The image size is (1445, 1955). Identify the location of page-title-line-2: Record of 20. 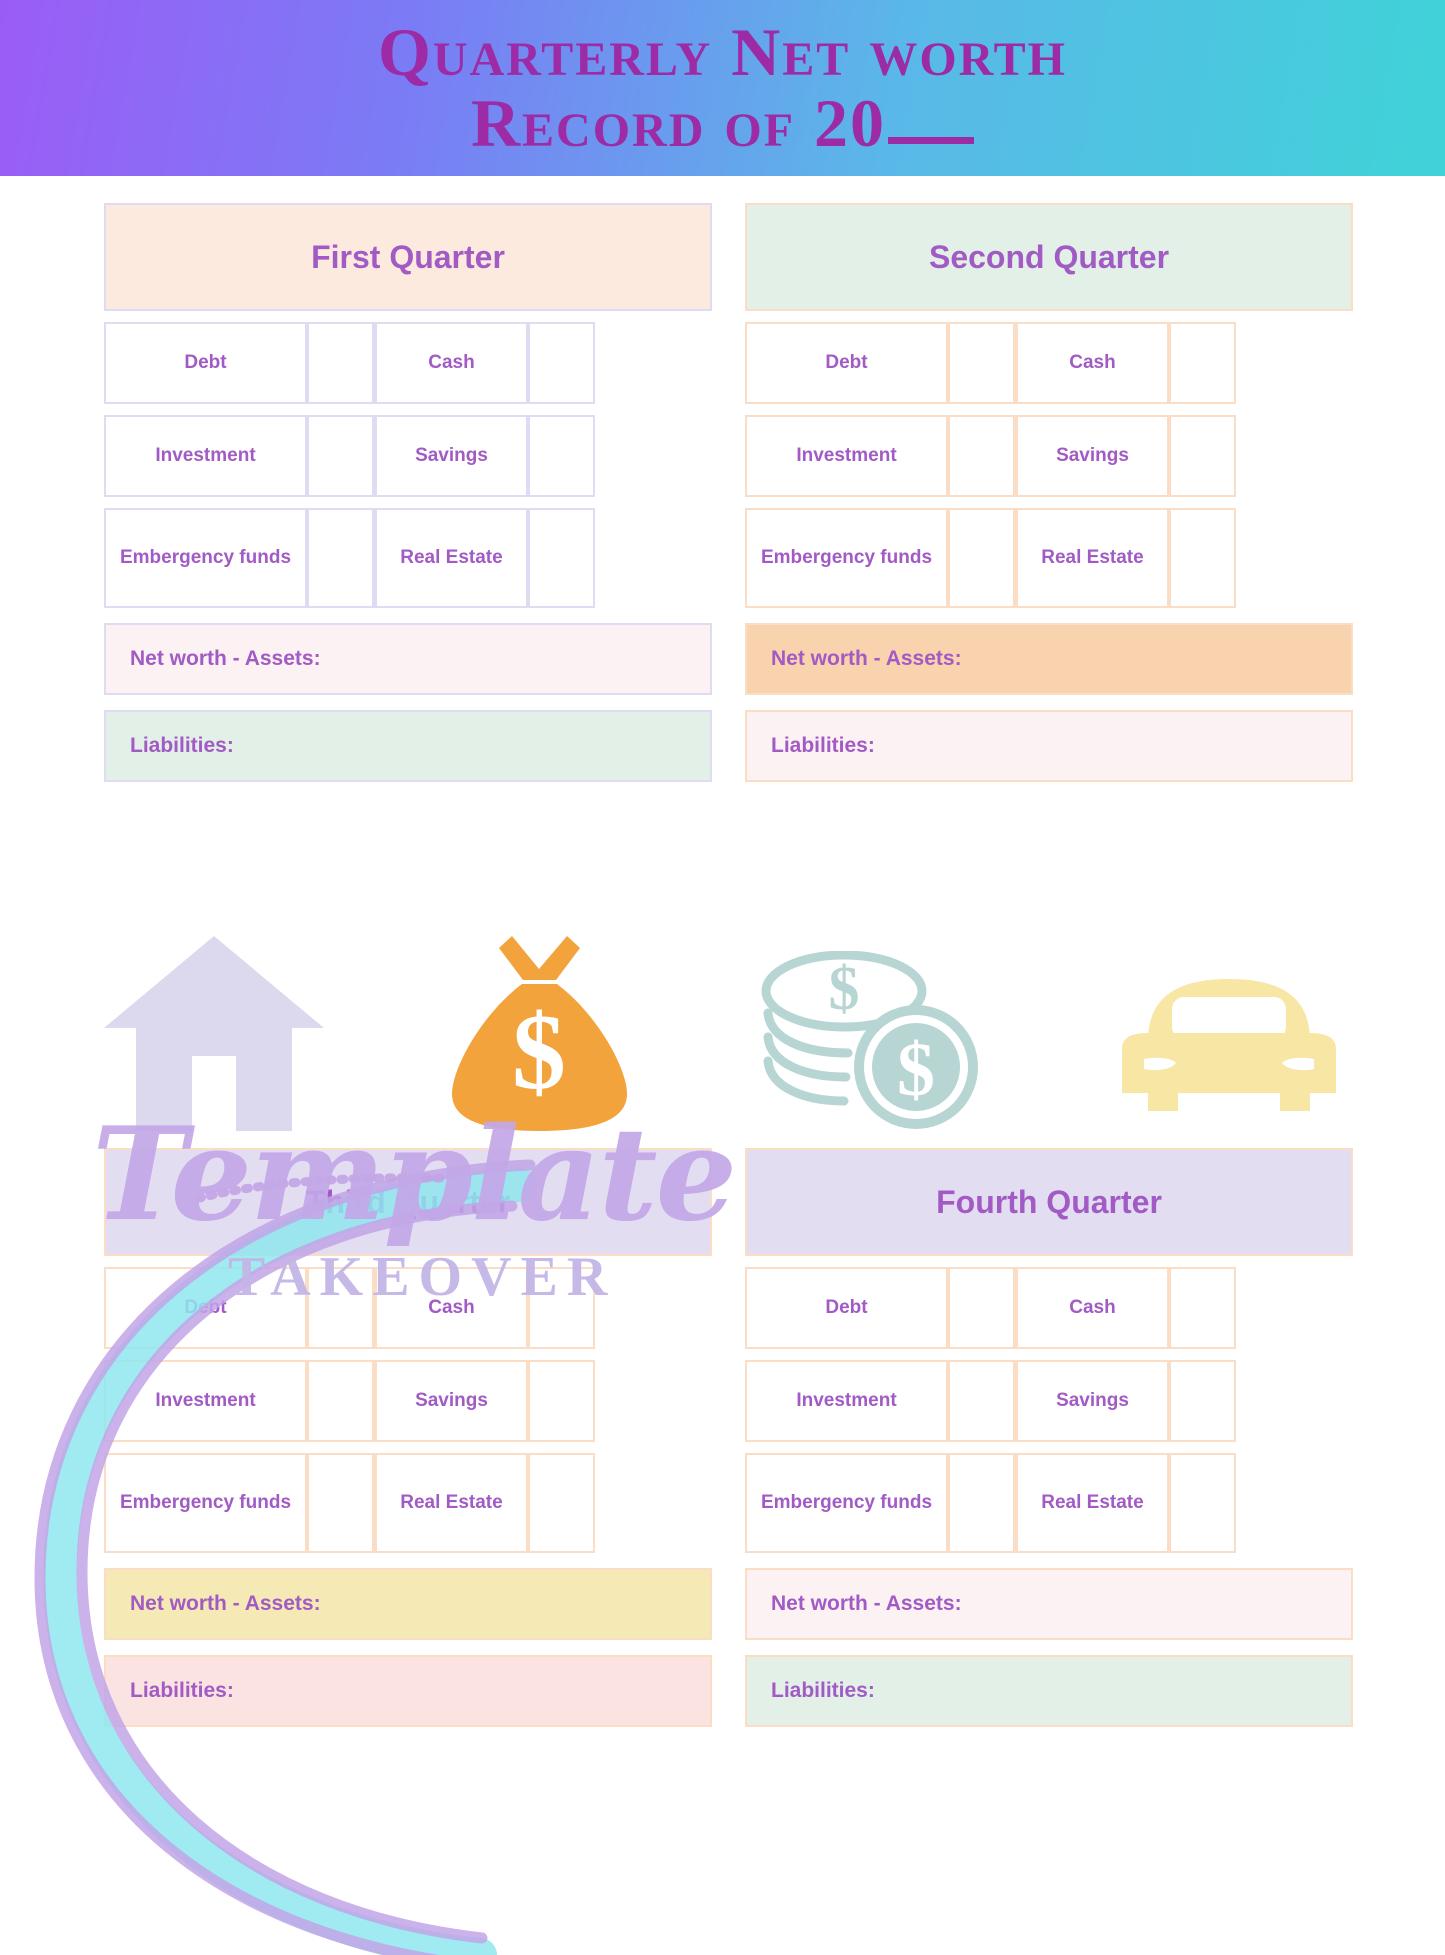
(723, 123).